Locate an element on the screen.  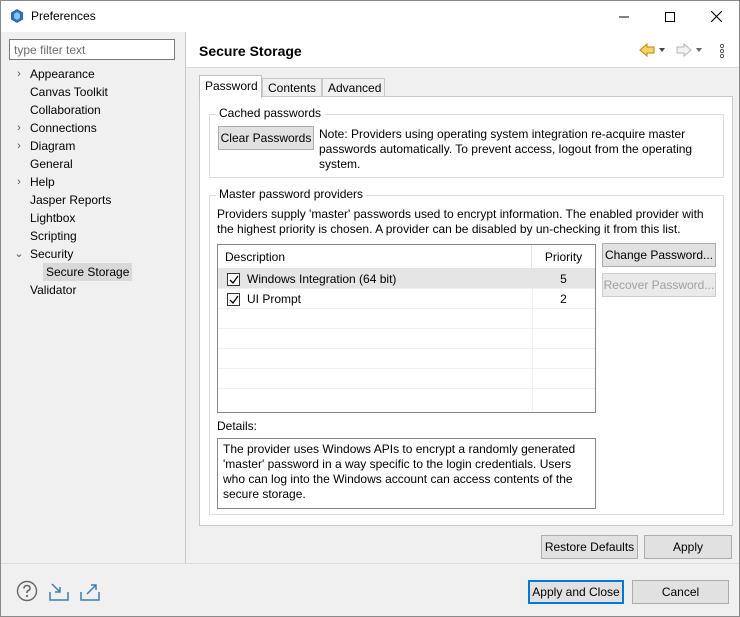
view-menu-button is located at coordinates (722, 51).